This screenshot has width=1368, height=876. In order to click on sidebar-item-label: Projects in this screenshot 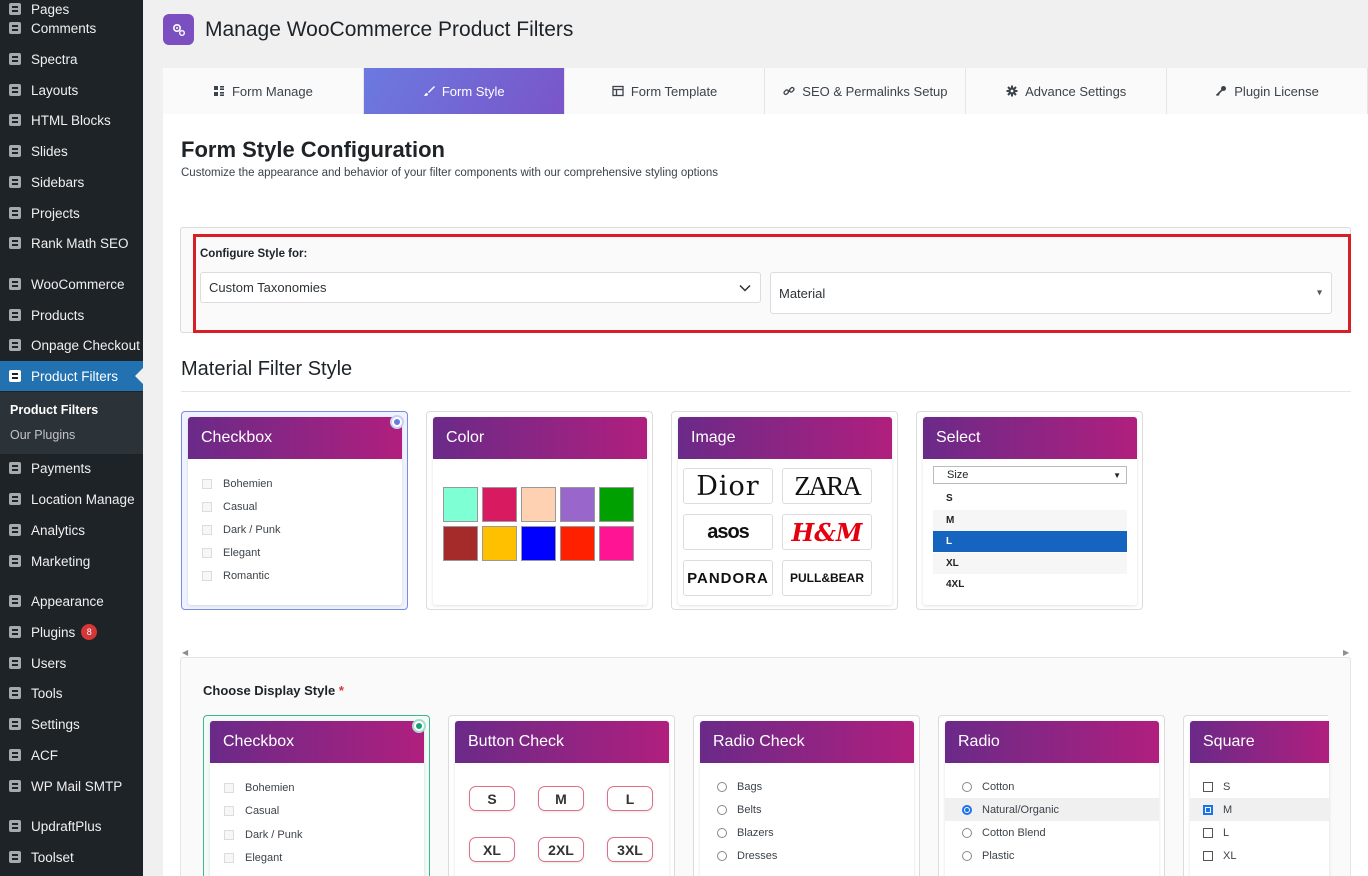, I will do `click(55, 213)`.